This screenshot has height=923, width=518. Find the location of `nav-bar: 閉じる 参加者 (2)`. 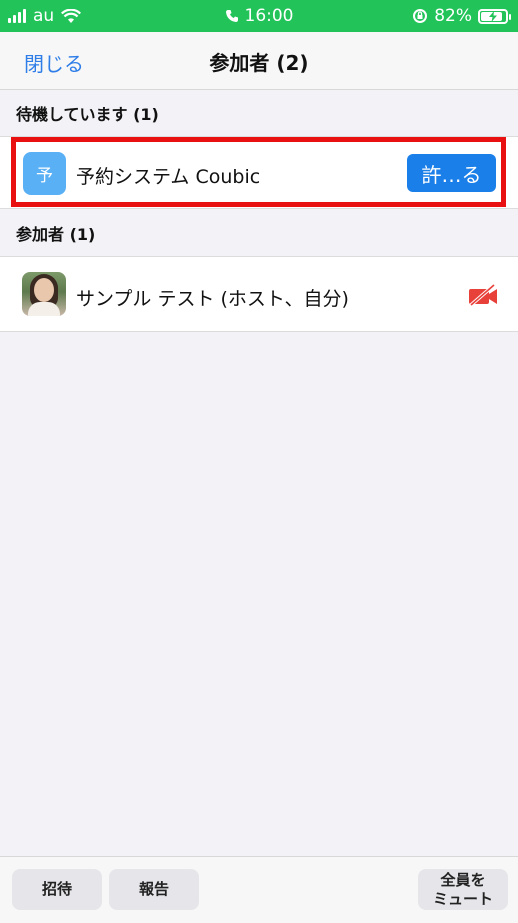

nav-bar: 閉じる 参加者 (2) is located at coordinates (259, 61).